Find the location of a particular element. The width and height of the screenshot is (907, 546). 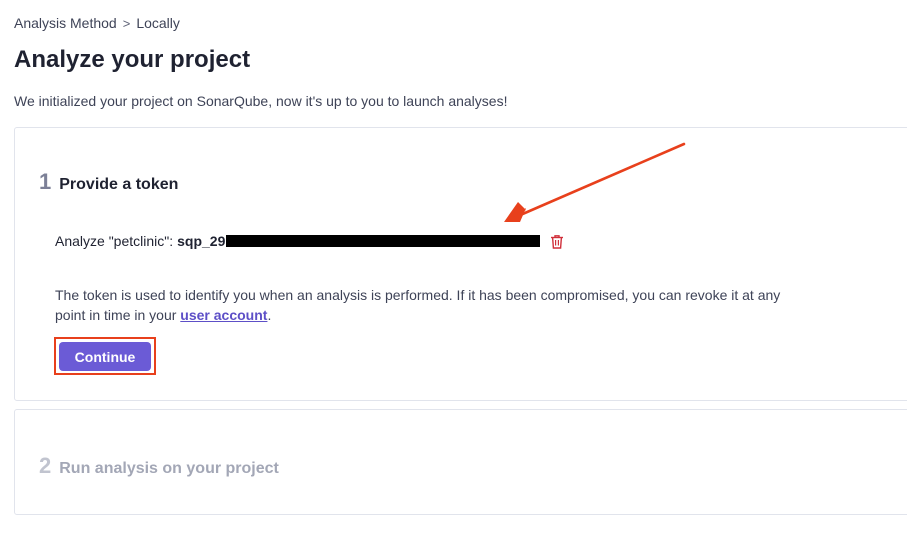

continue-button: Continue is located at coordinates (105, 356).